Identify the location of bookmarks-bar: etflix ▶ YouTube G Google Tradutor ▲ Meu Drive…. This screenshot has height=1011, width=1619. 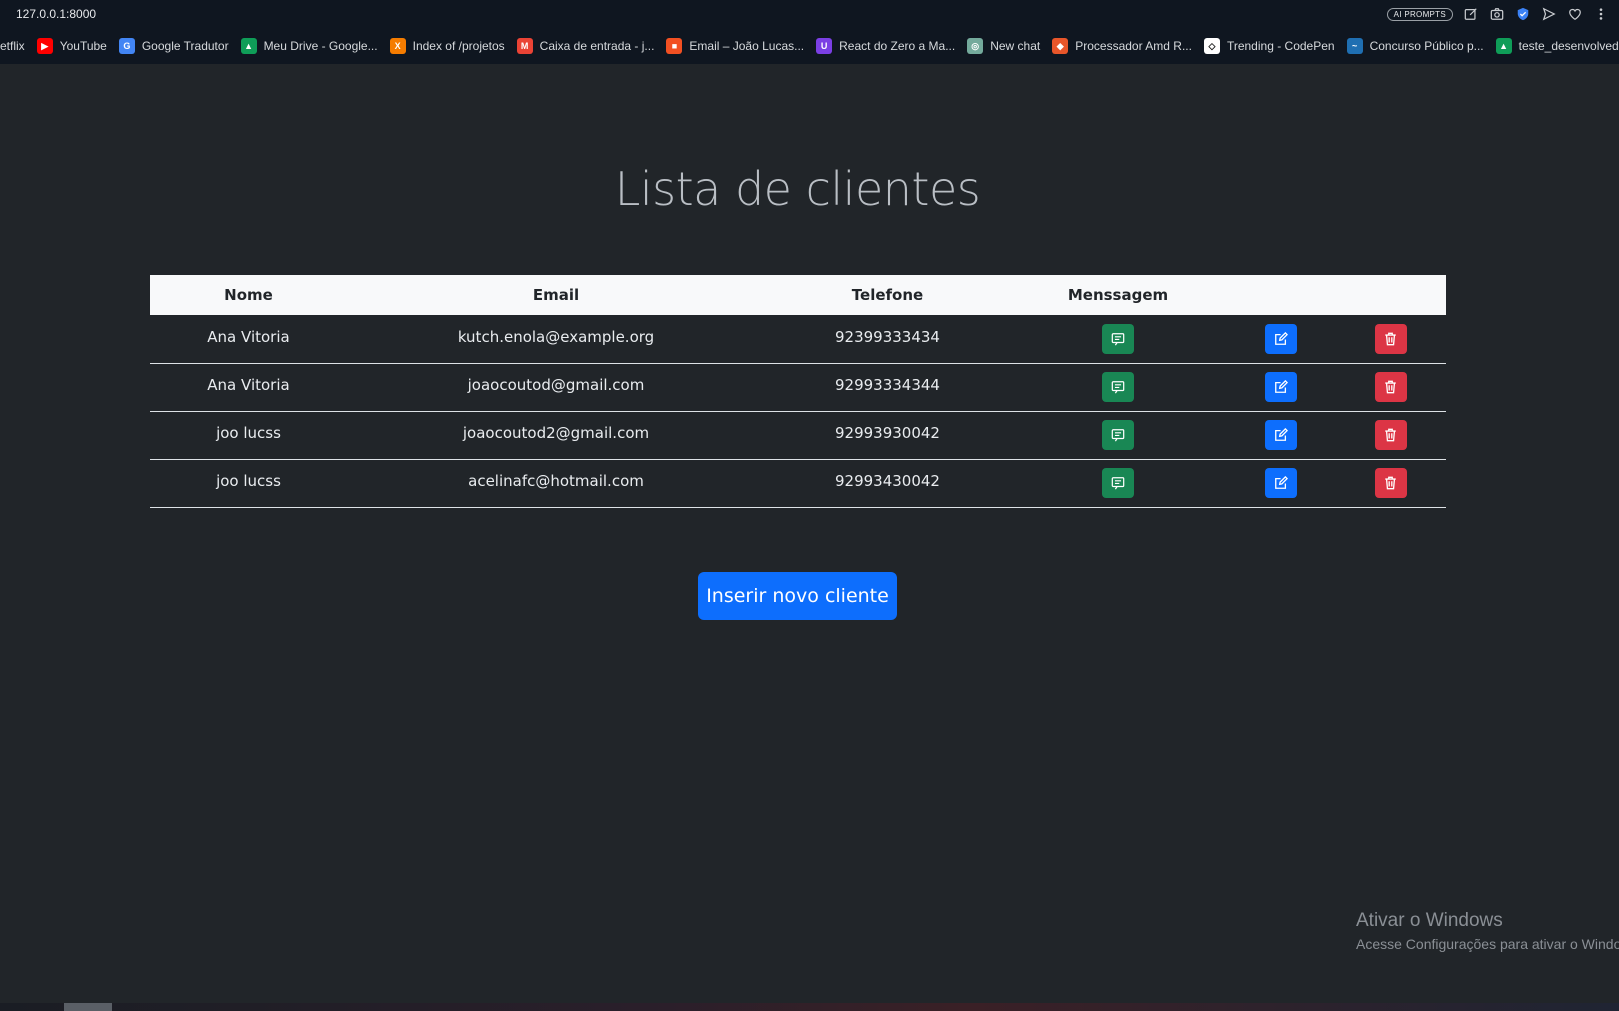
(809, 46).